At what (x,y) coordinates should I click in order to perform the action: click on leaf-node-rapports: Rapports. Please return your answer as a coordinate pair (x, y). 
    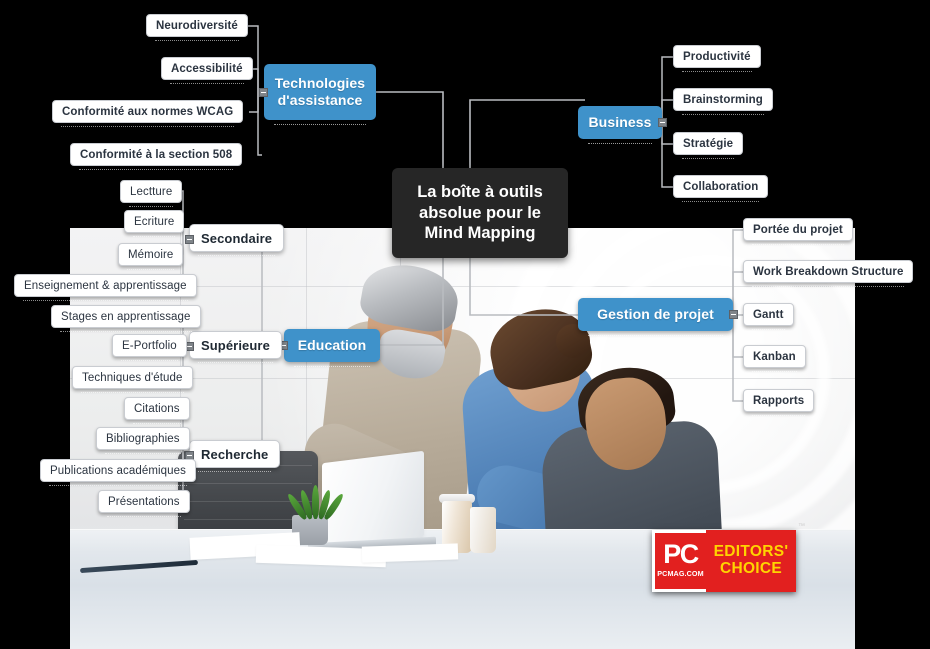
    Looking at the image, I should click on (779, 402).